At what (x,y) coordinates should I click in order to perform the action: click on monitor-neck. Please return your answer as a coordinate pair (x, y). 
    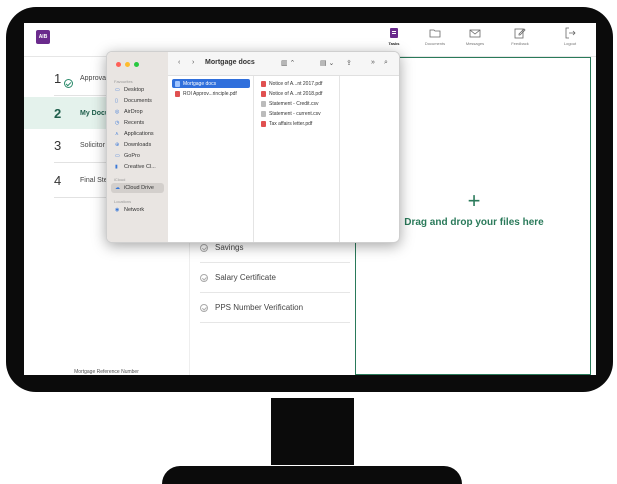
    Looking at the image, I should click on (312, 431).